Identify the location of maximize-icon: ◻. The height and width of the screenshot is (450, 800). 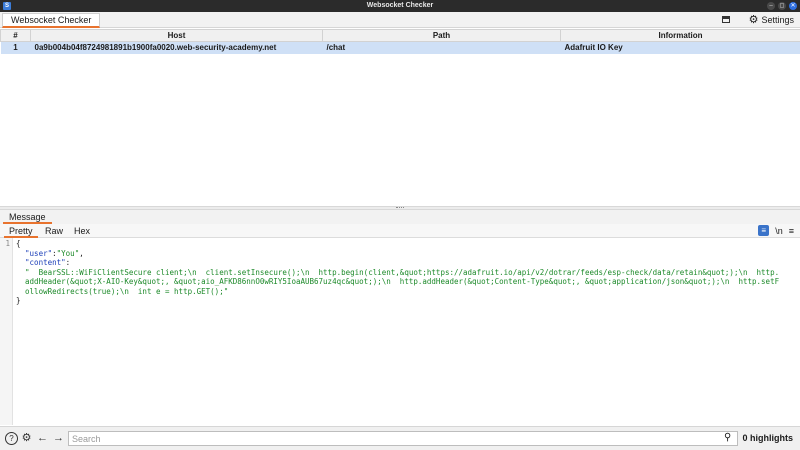
(782, 6).